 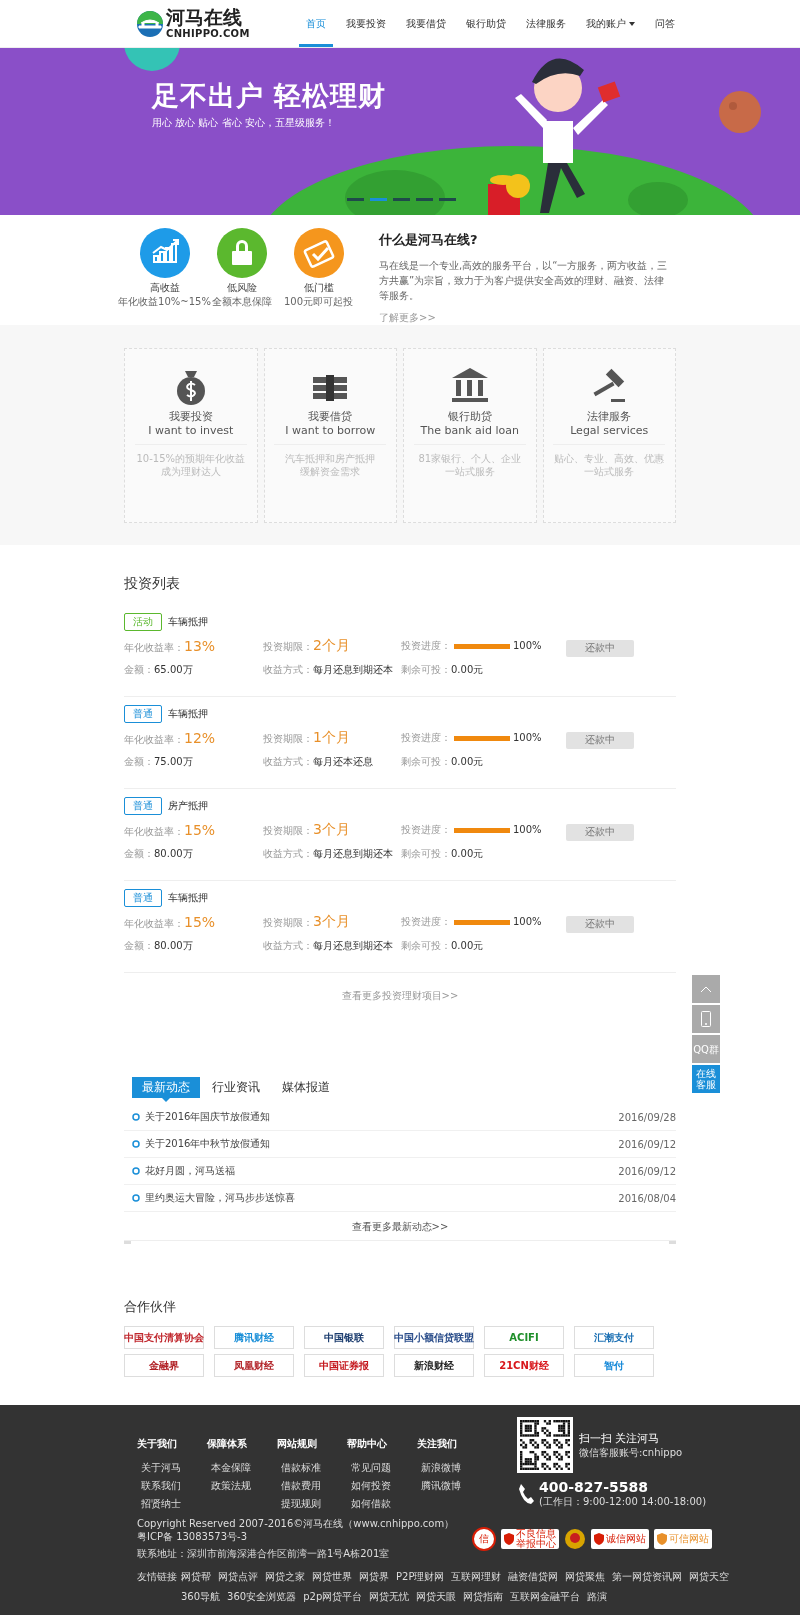 What do you see at coordinates (241, 302) in the screenshot?
I see `feature-caption: 全额本息保障` at bounding box center [241, 302].